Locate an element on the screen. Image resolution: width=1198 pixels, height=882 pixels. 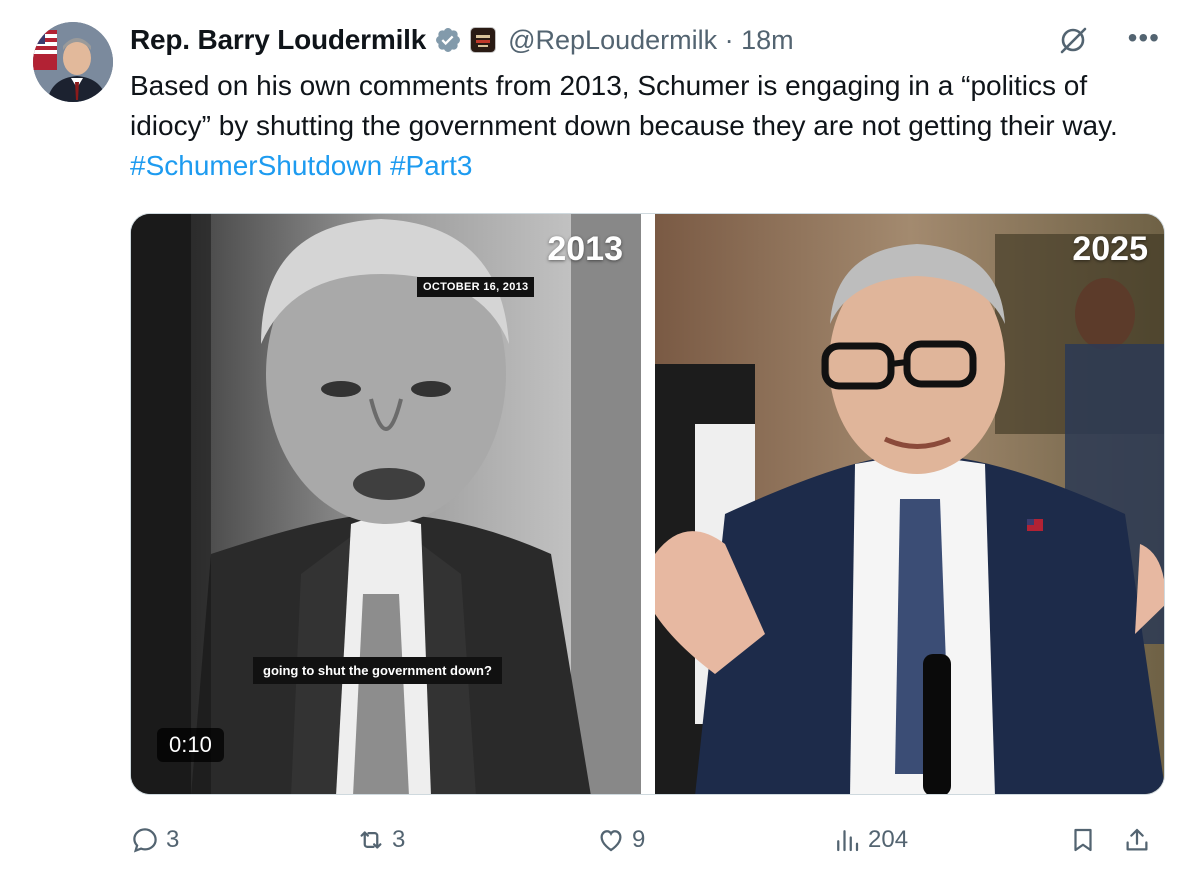
bookmark-button is located at coordinates (1083, 840).